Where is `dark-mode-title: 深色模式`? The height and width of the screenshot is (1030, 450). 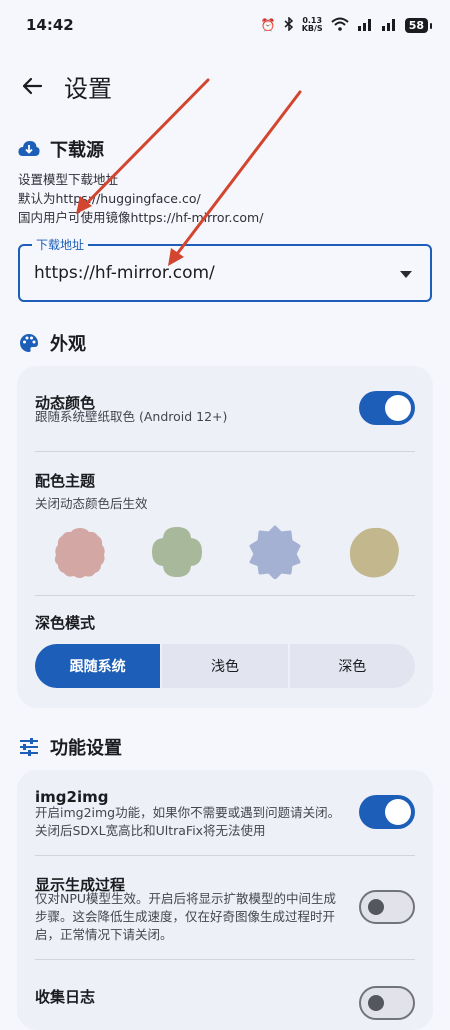 dark-mode-title: 深色模式 is located at coordinates (65, 623).